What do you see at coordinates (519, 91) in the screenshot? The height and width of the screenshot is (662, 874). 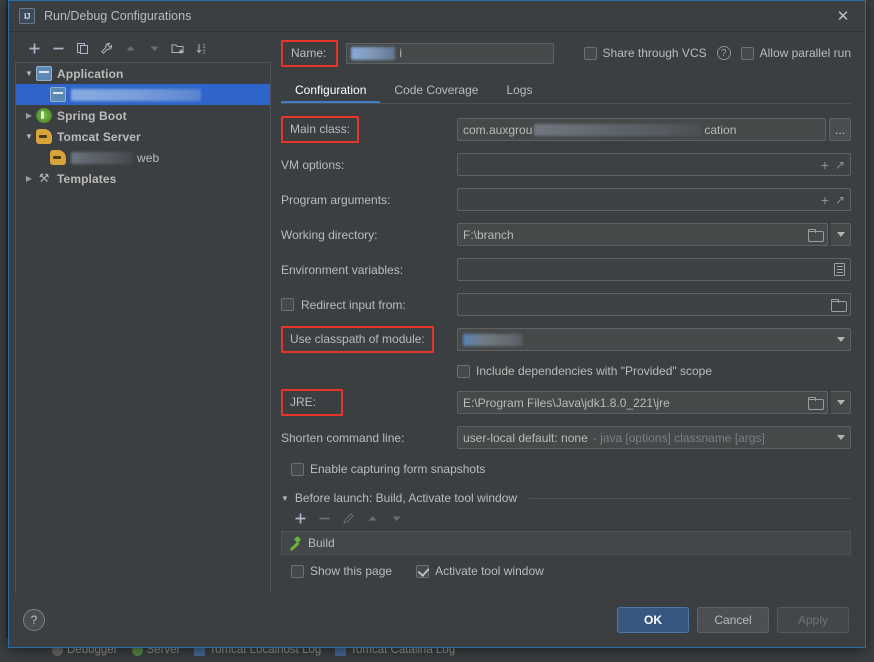 I see `tab-logs: Logs` at bounding box center [519, 91].